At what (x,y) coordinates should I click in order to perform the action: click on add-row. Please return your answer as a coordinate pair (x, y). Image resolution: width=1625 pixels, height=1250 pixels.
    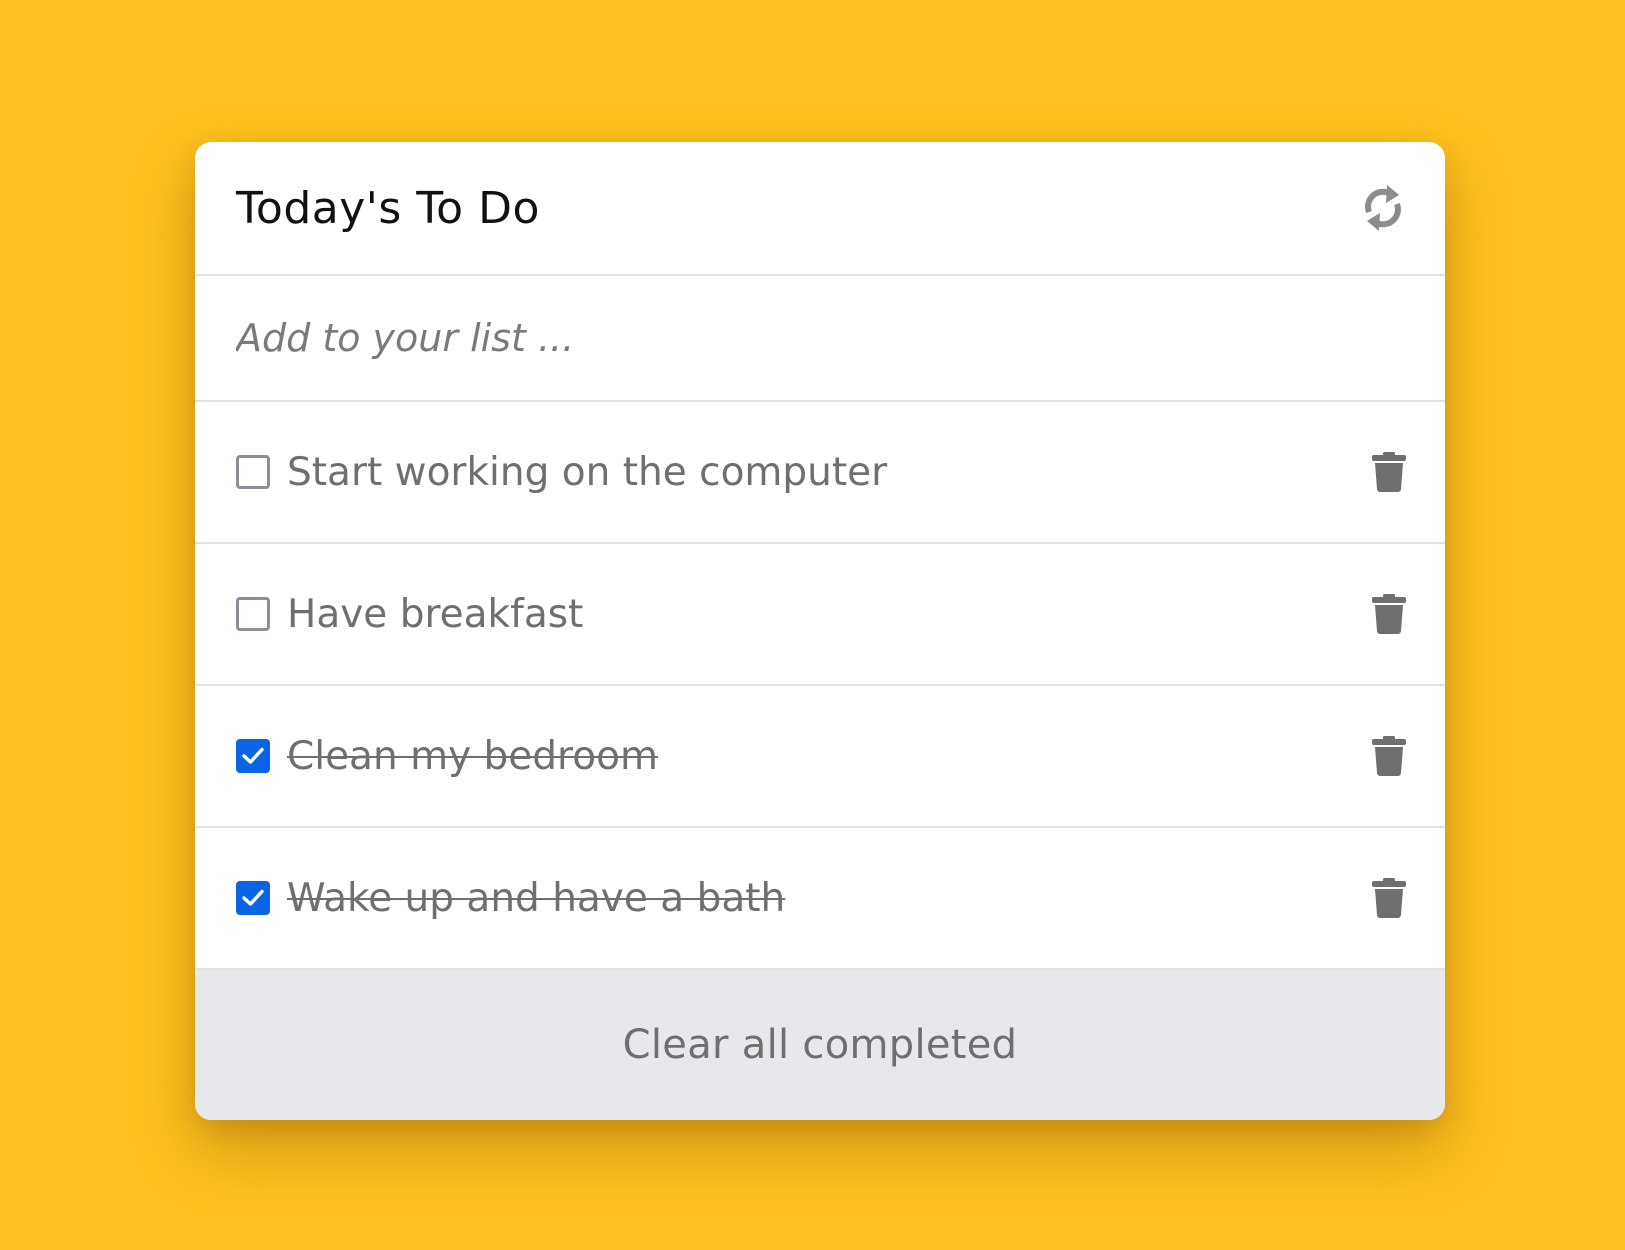
    Looking at the image, I should click on (820, 339).